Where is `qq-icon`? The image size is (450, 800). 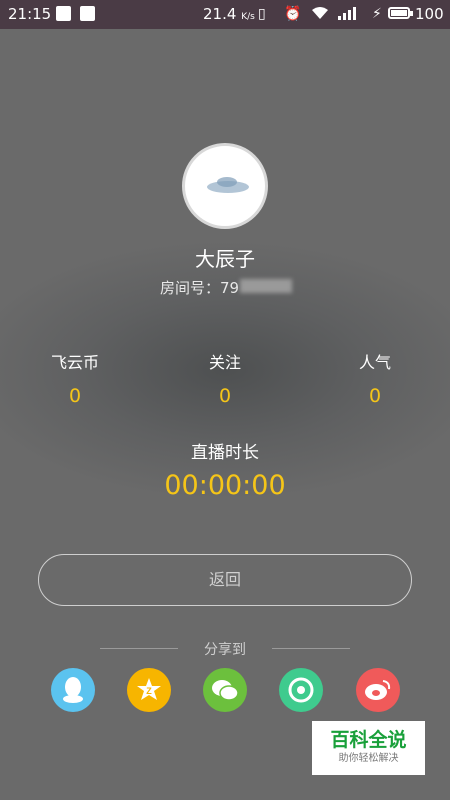 qq-icon is located at coordinates (73, 690).